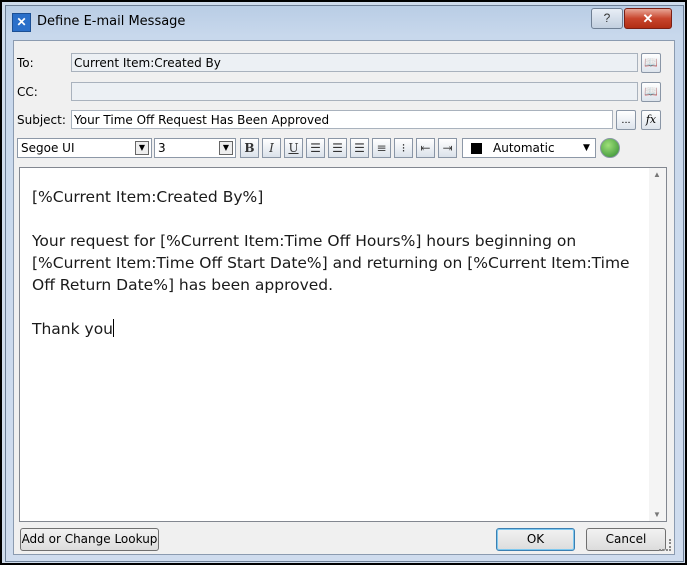 This screenshot has height=565, width=687. I want to click on font-color-select: Automatic ▼, so click(529, 148).